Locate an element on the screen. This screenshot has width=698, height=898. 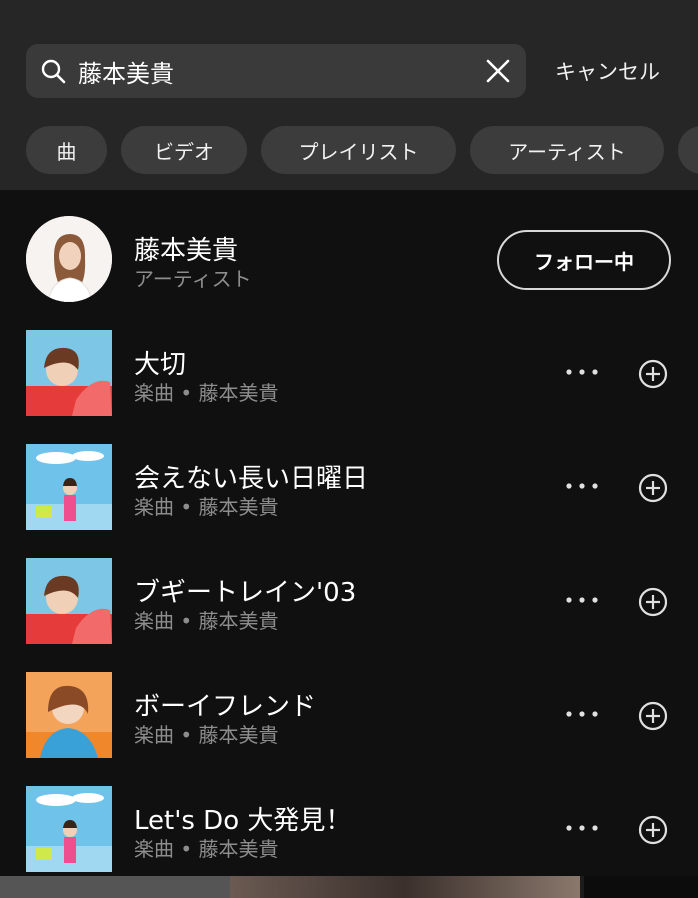
strip-photo is located at coordinates (405, 887).